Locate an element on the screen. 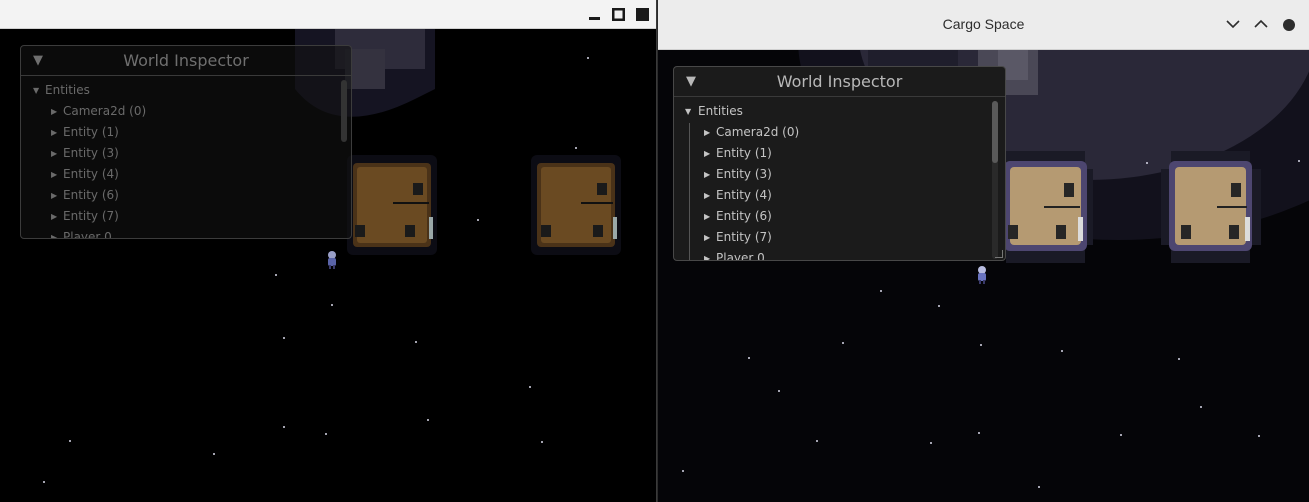 This screenshot has height=502, width=1309. maximize-icon is located at coordinates (618, 14).